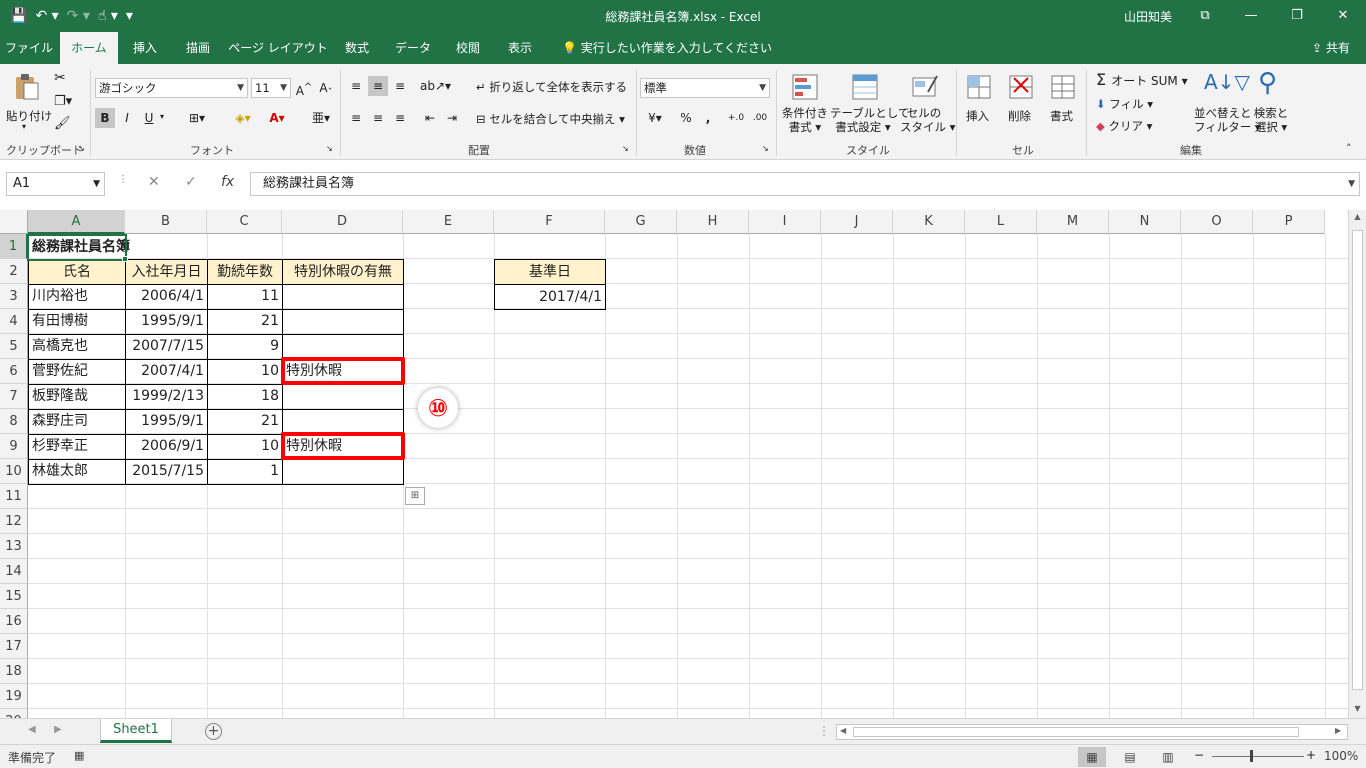  I want to click on row-header-2: 2, so click(14, 271).